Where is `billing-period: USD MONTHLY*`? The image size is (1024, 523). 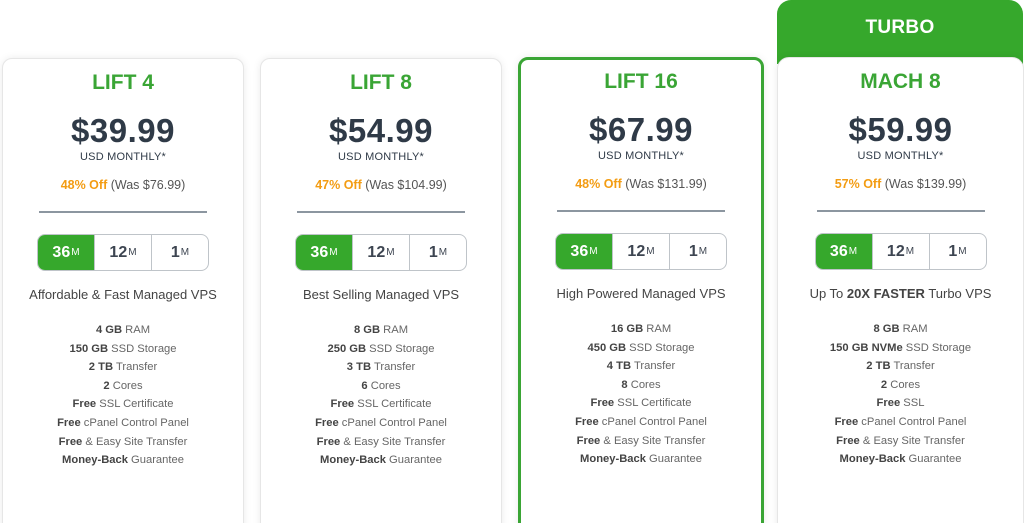
billing-period: USD MONTHLY* is located at coordinates (900, 156).